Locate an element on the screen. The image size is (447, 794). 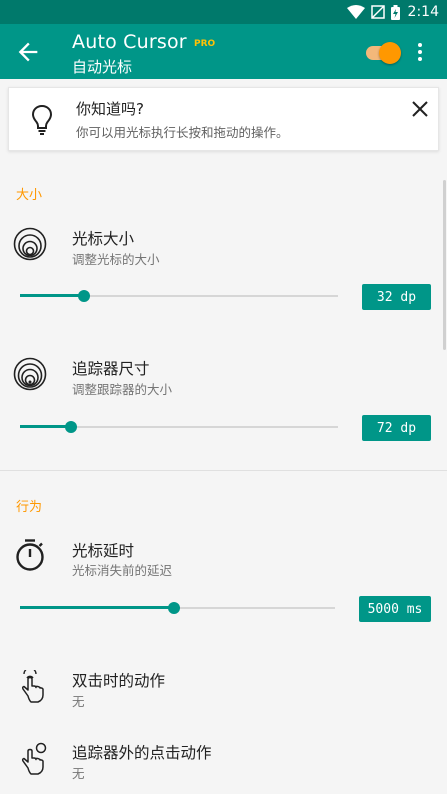
tip-text: 你可以用光标执行长按和拖动的操作。 is located at coordinates (182, 132).